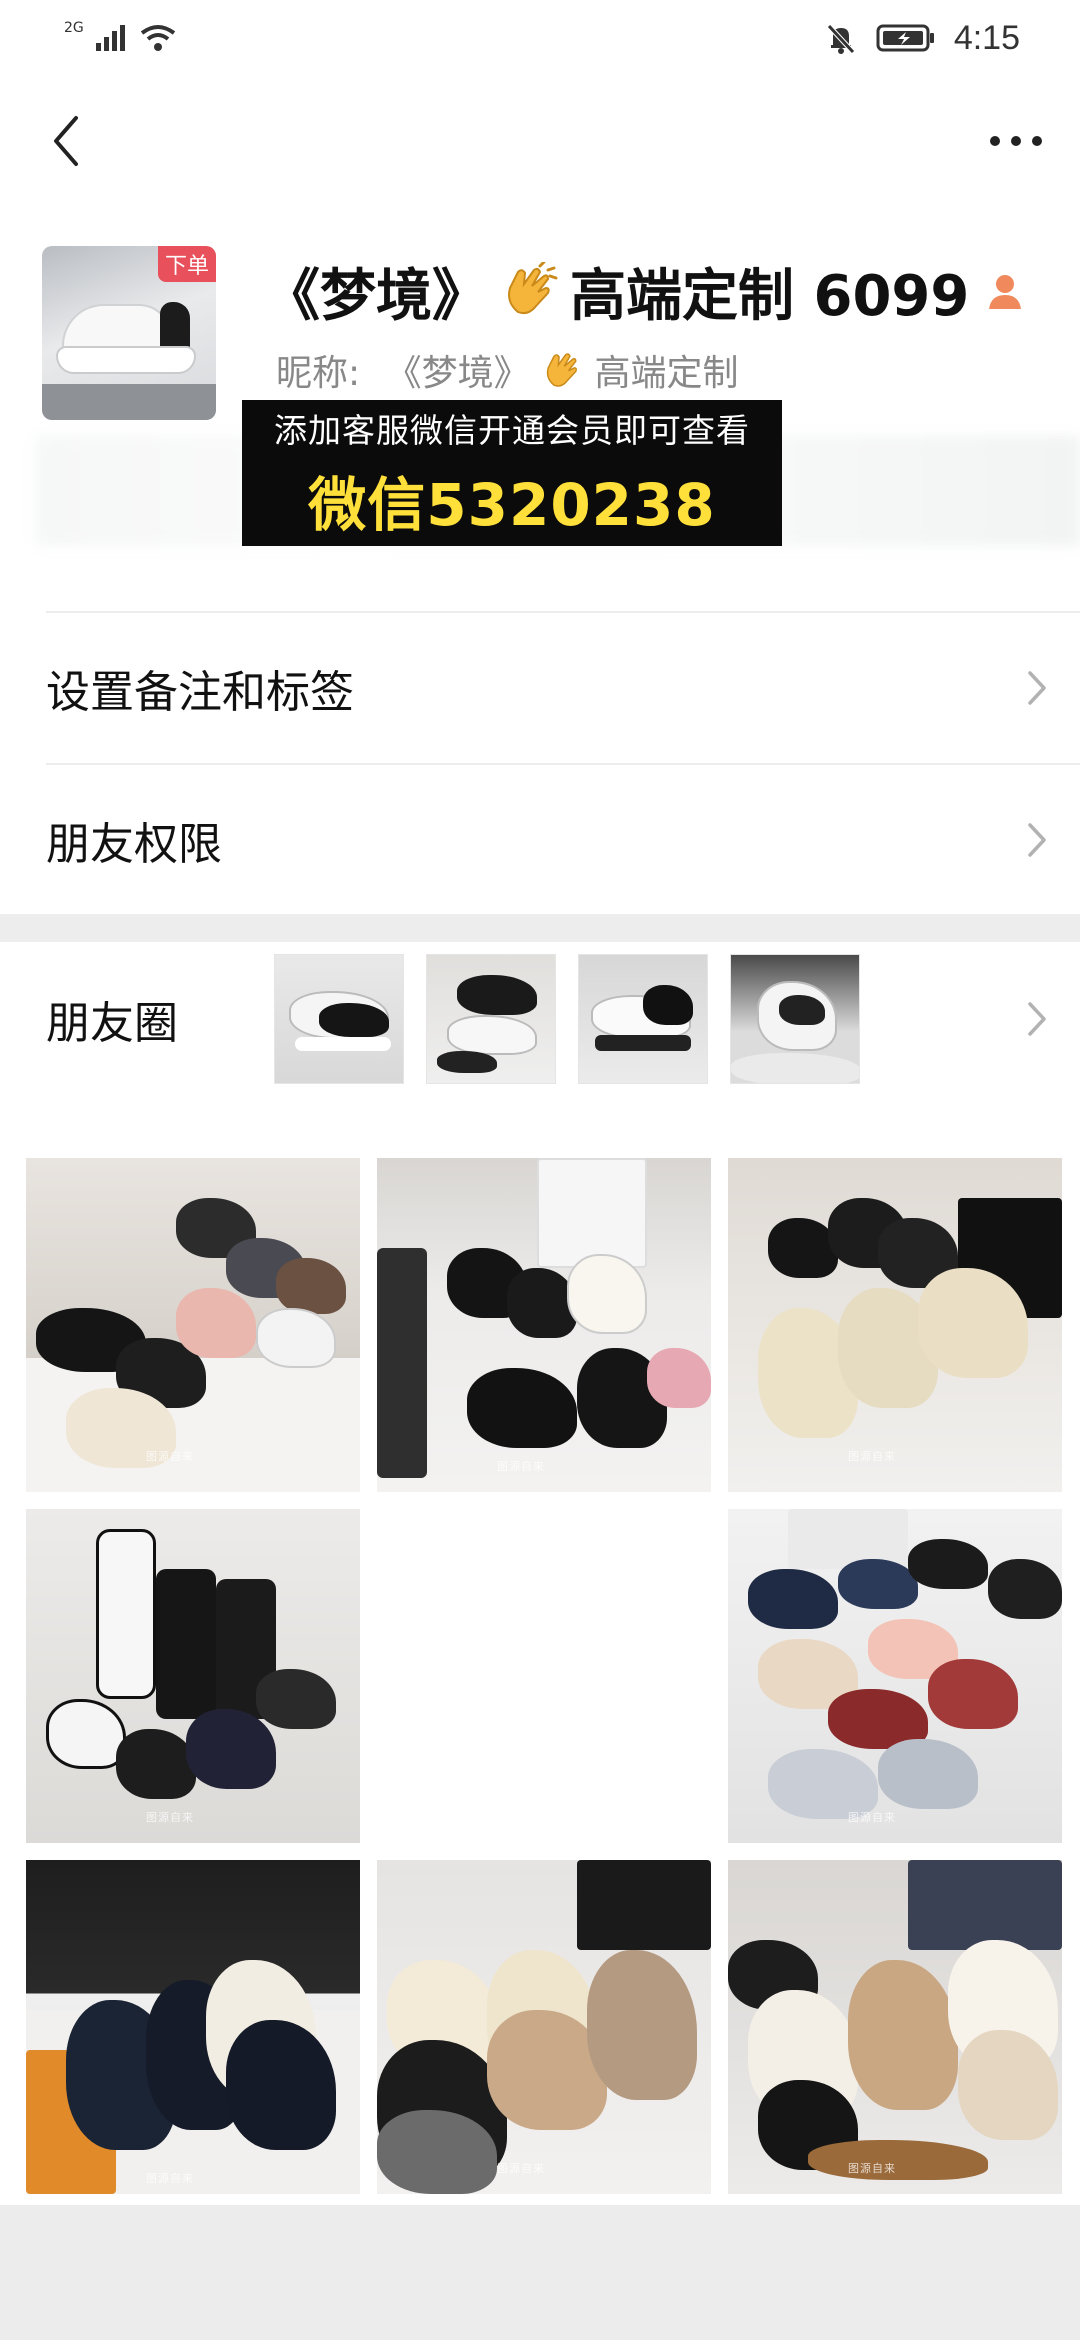 This screenshot has height=2340, width=1080. I want to click on nav-bar, so click(540, 141).